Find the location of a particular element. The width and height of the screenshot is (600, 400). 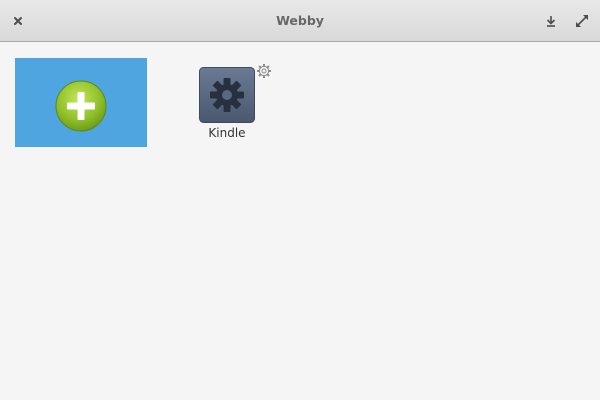

close-icon is located at coordinates (18, 21).